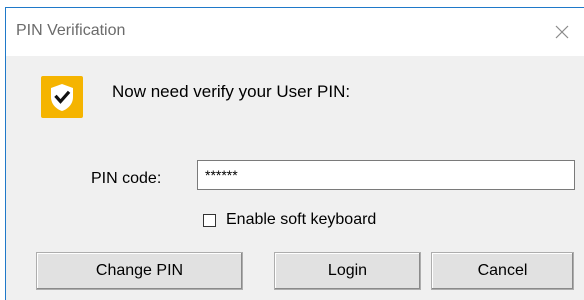 The image size is (584, 300). What do you see at coordinates (126, 178) in the screenshot?
I see `pin-code-label: PIN code:` at bounding box center [126, 178].